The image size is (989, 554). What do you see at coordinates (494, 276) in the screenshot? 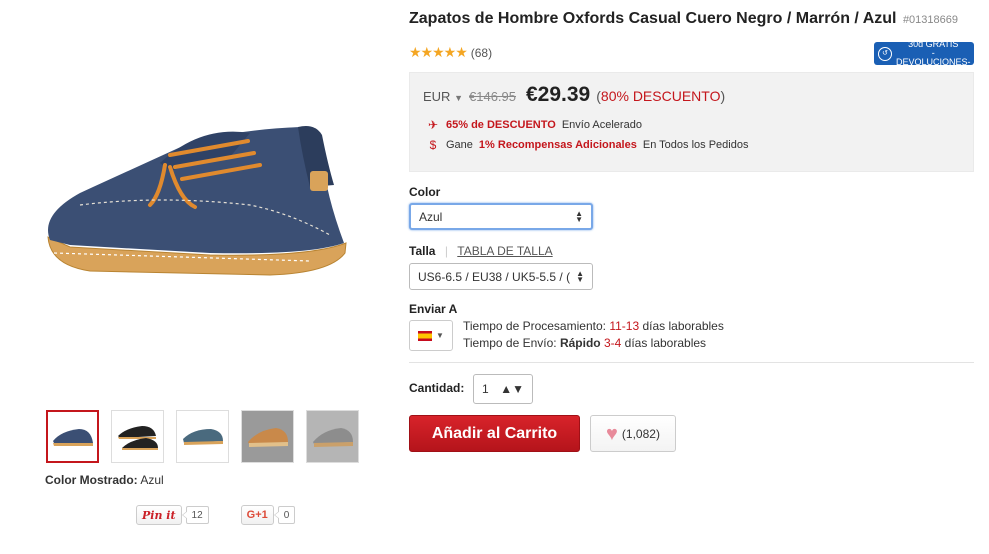
I see `size-select-value: US6-6.5 / EU38 / UK5-5.5 / (` at bounding box center [494, 276].